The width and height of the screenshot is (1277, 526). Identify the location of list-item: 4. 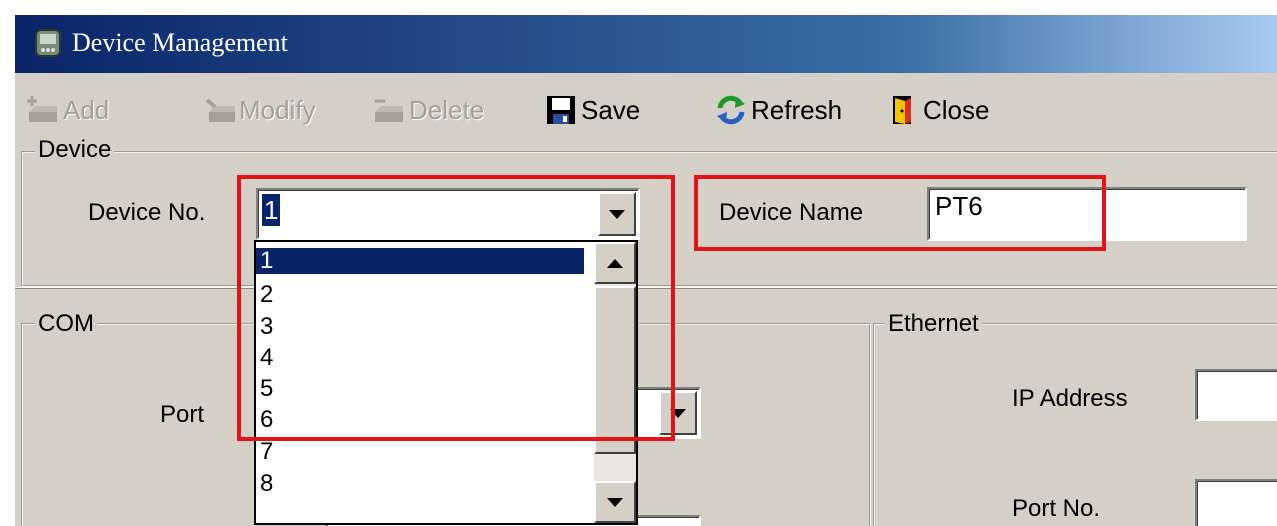
(420, 358).